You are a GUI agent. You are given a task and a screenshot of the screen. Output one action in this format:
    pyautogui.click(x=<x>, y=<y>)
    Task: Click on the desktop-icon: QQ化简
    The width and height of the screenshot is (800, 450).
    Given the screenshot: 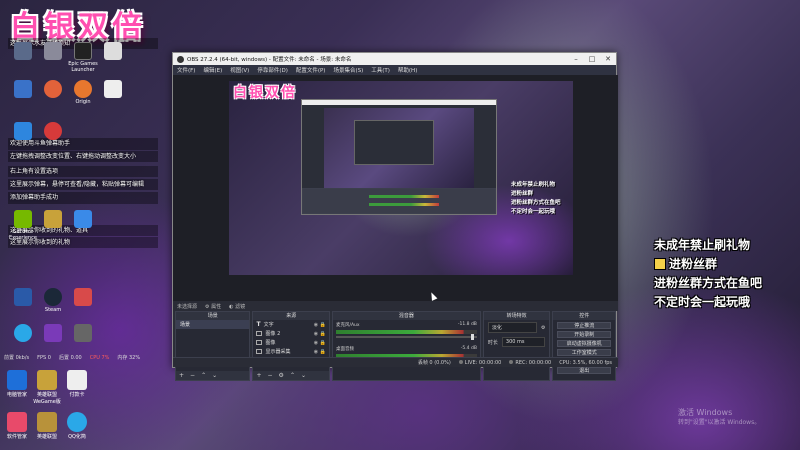 What is the action you would take?
    pyautogui.click(x=77, y=426)
    